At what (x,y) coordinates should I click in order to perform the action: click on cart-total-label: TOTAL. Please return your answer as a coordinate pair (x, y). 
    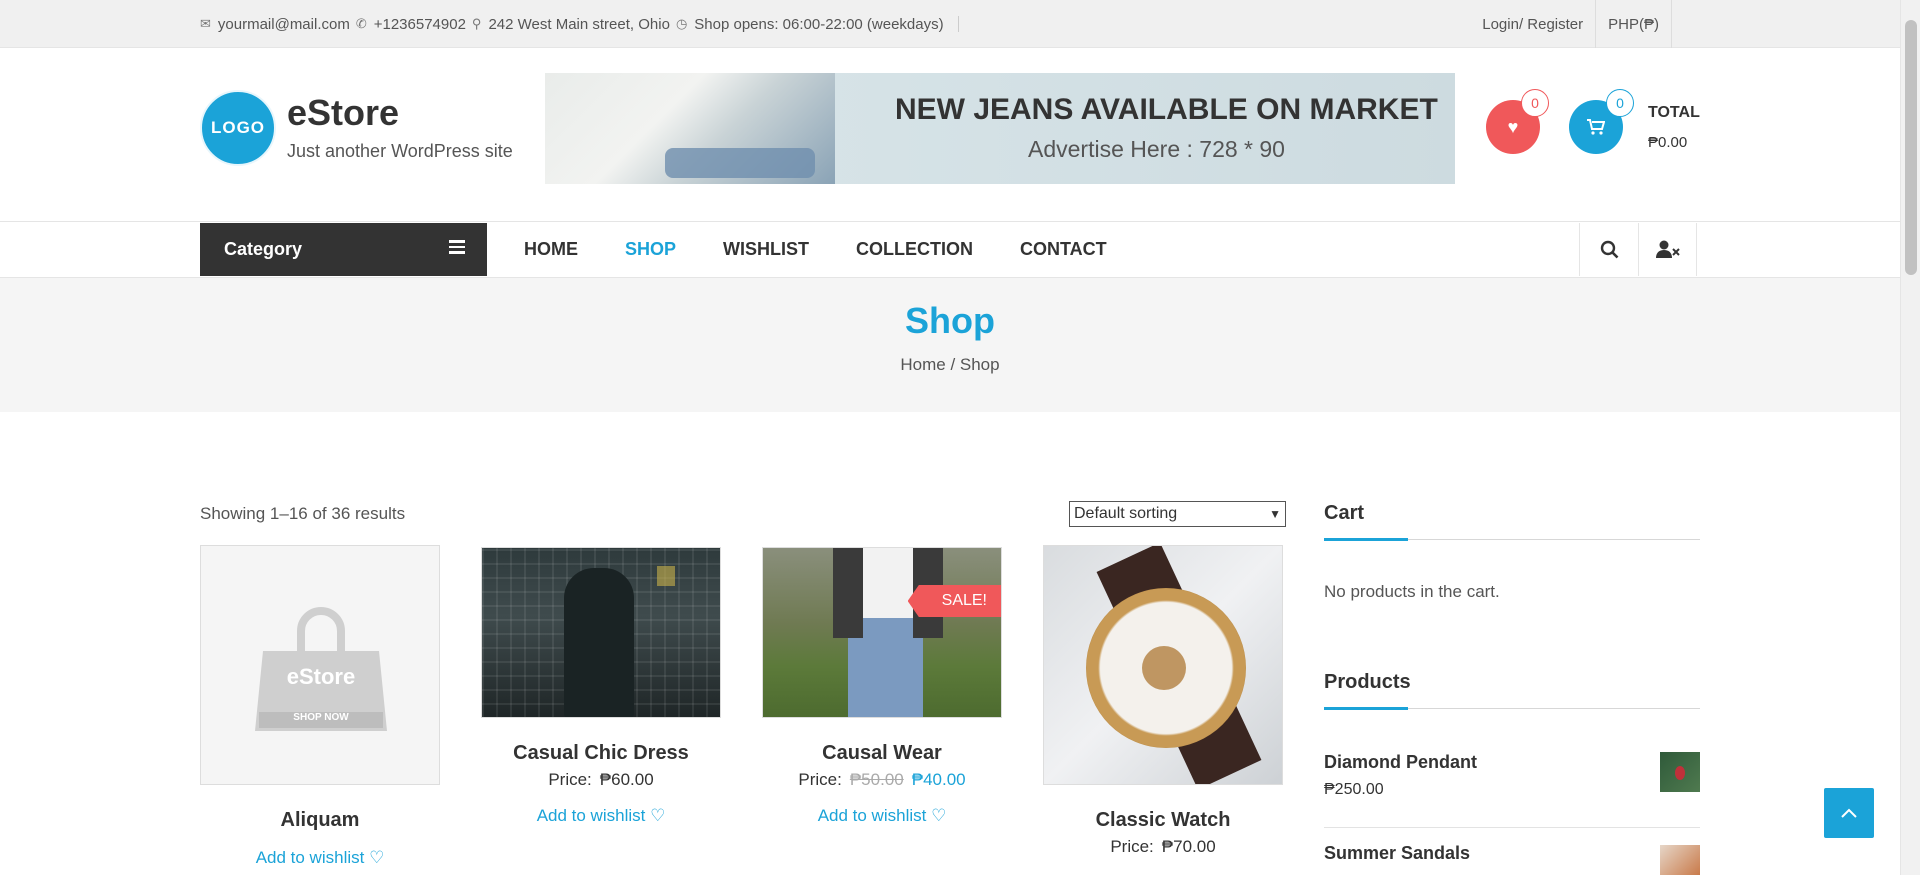
    Looking at the image, I should click on (1674, 112).